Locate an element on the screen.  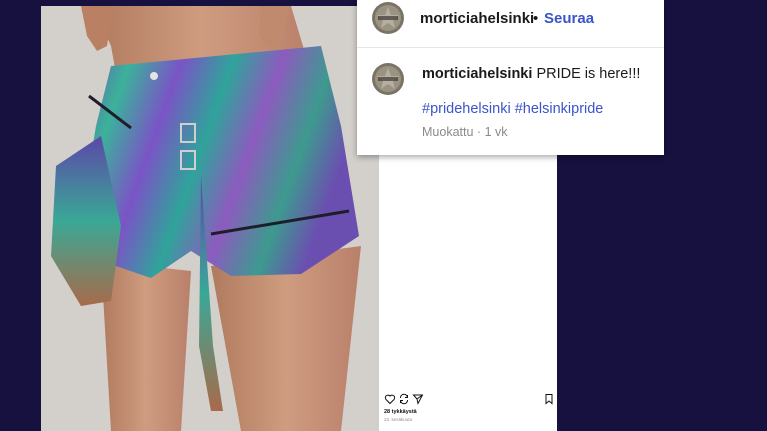
avatar is located at coordinates (388, 18).